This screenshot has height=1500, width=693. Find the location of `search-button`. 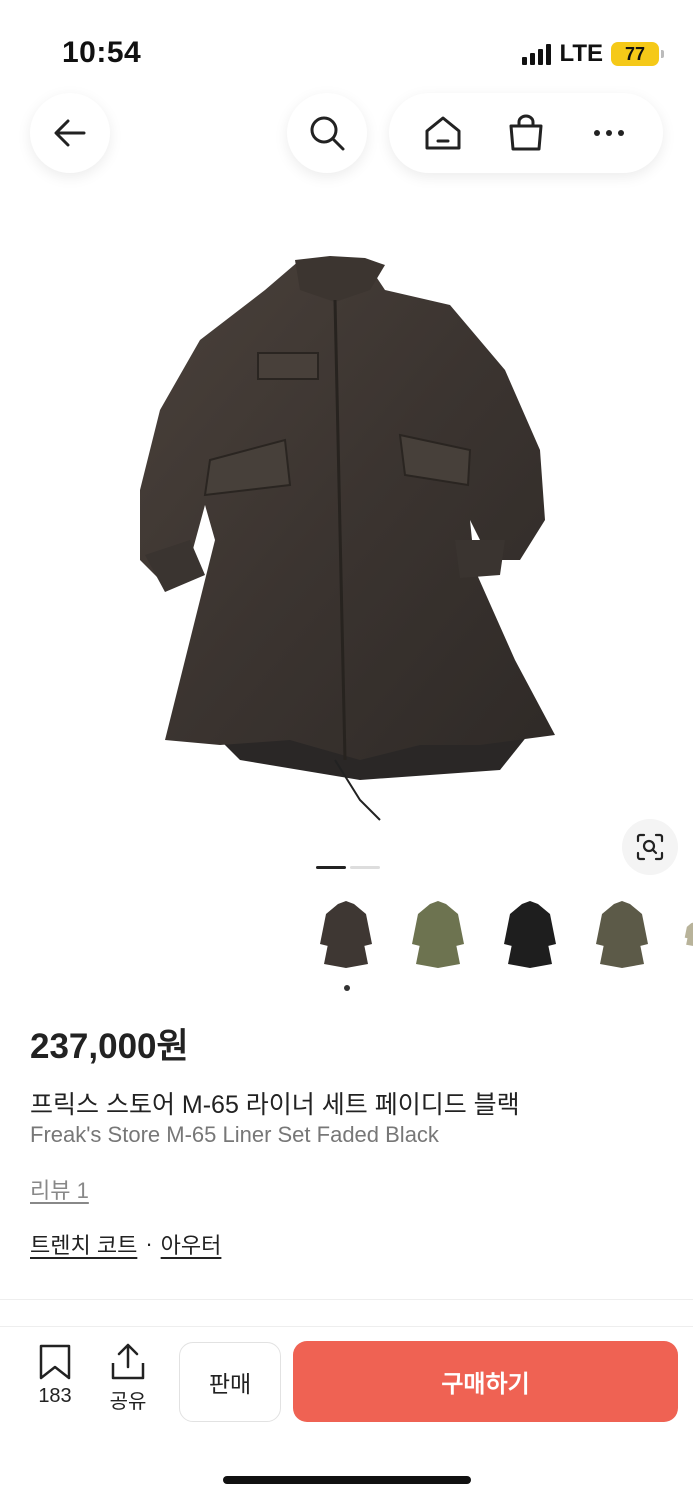

search-button is located at coordinates (327, 133).